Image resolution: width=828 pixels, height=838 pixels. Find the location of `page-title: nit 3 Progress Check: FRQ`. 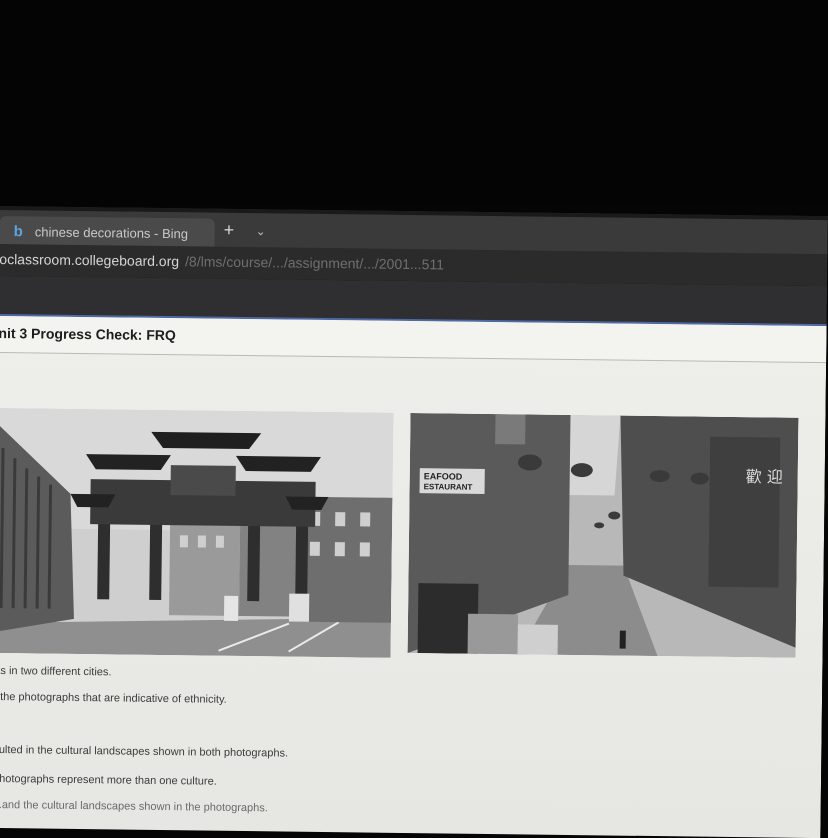

page-title: nit 3 Progress Check: FRQ is located at coordinates (88, 334).